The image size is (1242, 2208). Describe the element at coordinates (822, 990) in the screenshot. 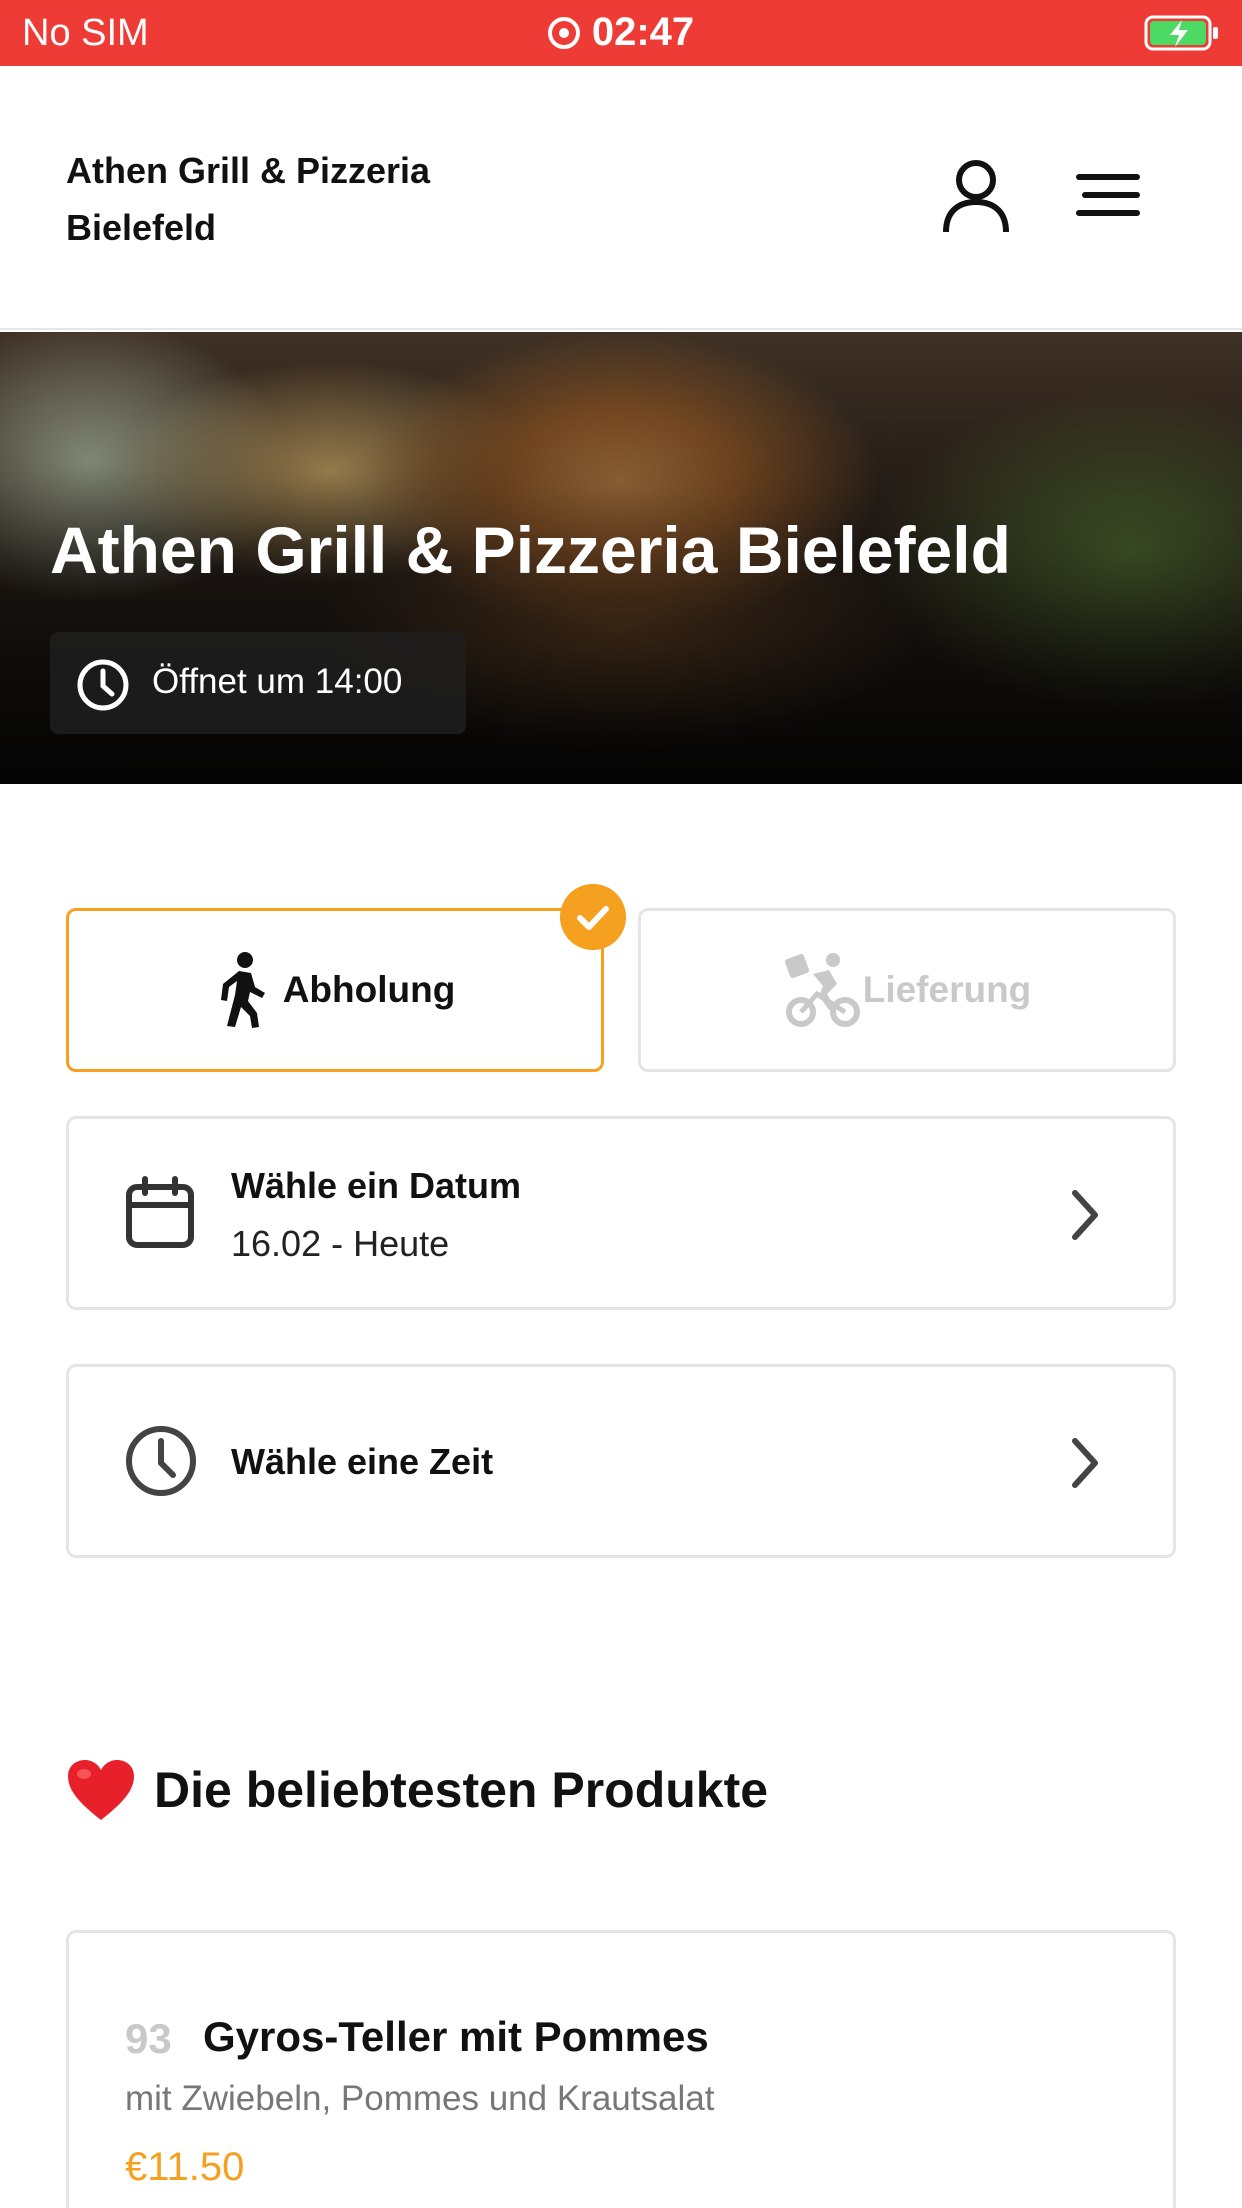

I see `delivery-bike-icon` at that location.